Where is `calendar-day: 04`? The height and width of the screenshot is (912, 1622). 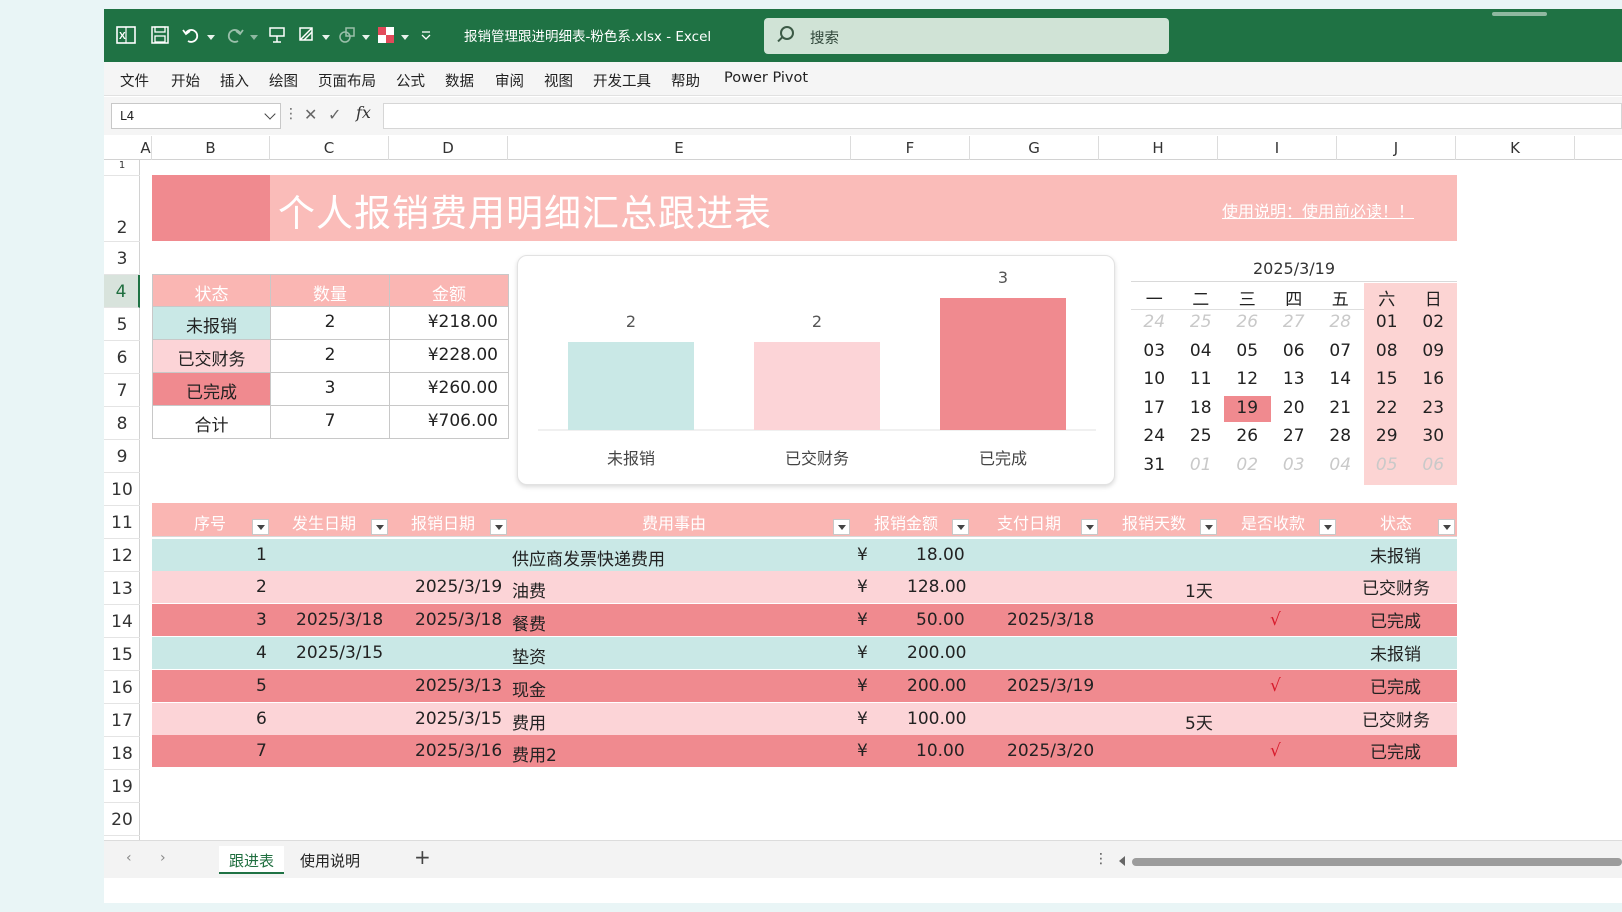
calendar-day: 04 is located at coordinates (1340, 466).